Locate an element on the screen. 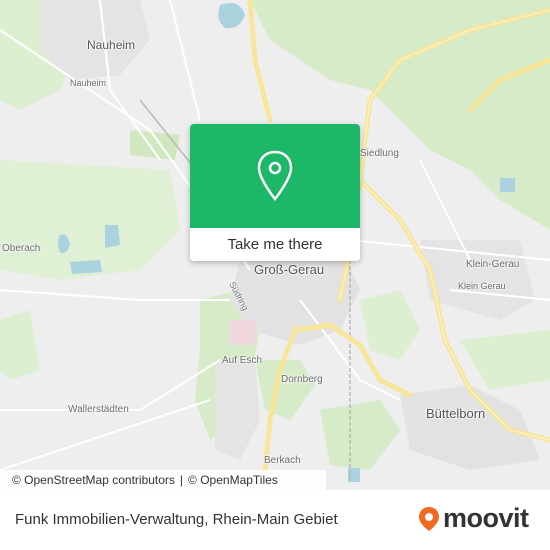  directions-popup: Take me there is located at coordinates (275, 192).